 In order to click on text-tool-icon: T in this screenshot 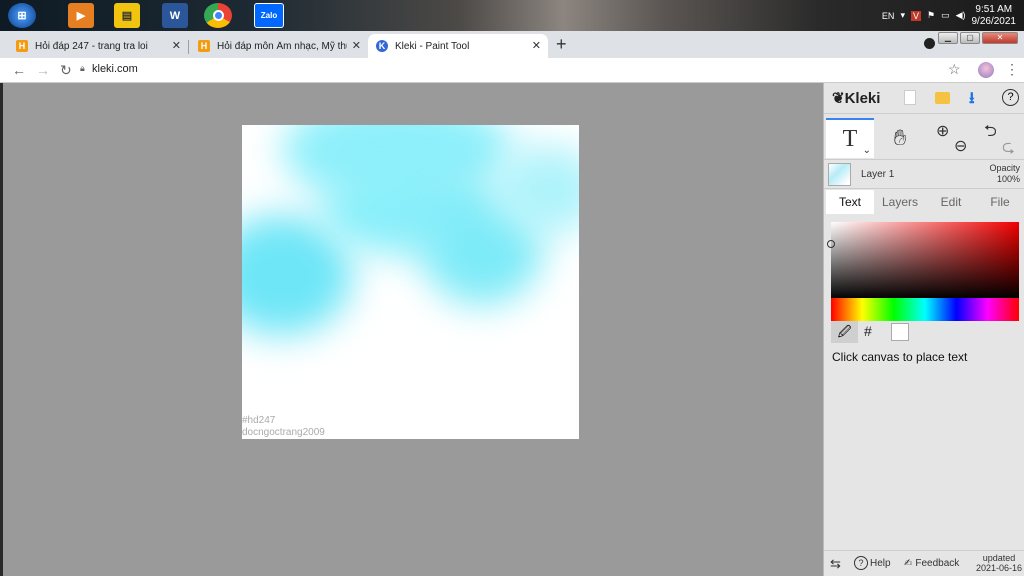, I will do `click(850, 138)`.